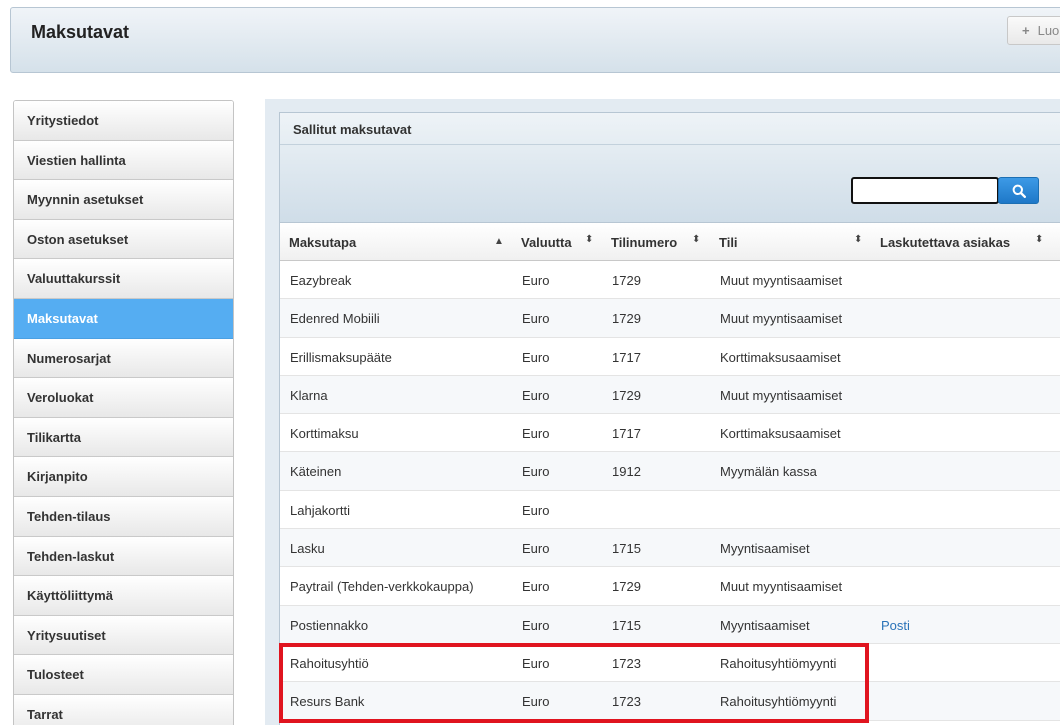  I want to click on sidebar-item-veroluokat: Veroluokat, so click(123, 398).